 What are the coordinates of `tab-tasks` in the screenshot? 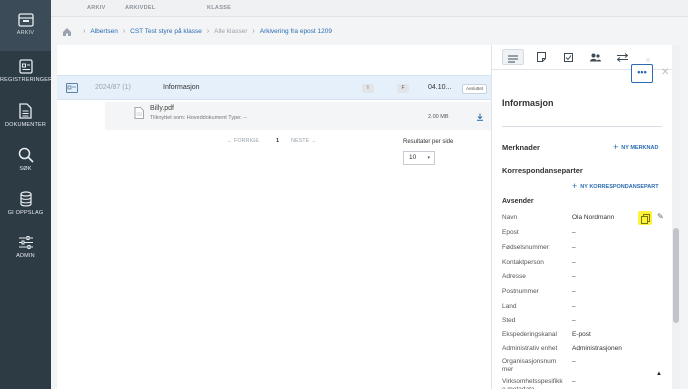 It's located at (568, 57).